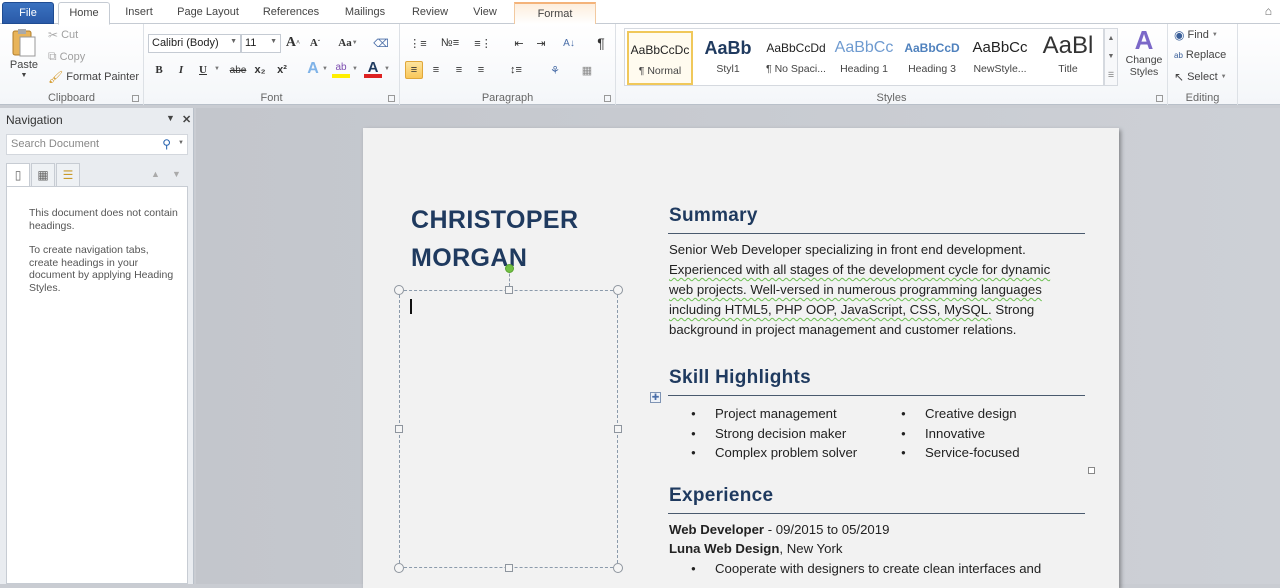  I want to click on tab-insert: Insert, so click(139, 13).